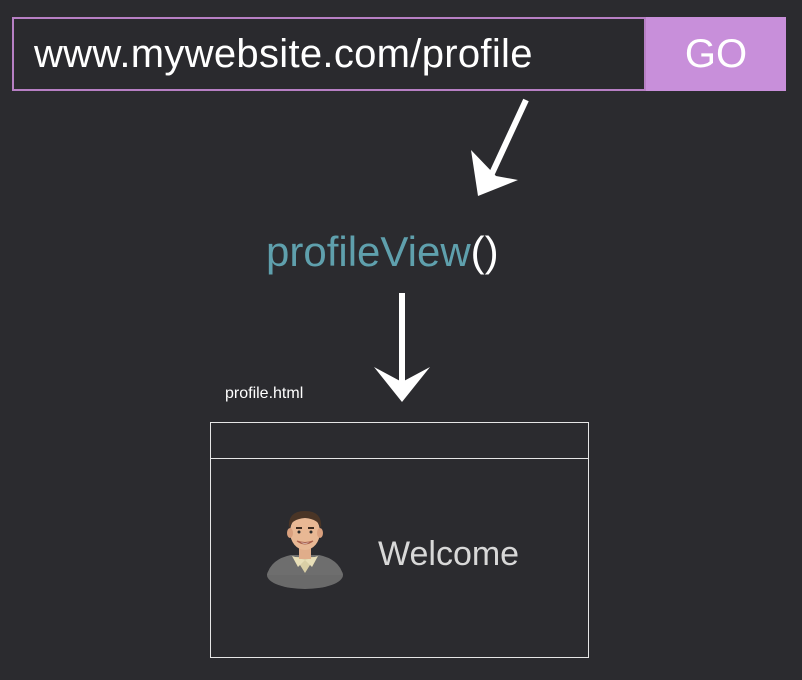 The height and width of the screenshot is (680, 802). I want to click on template-file-label: profile.html, so click(264, 393).